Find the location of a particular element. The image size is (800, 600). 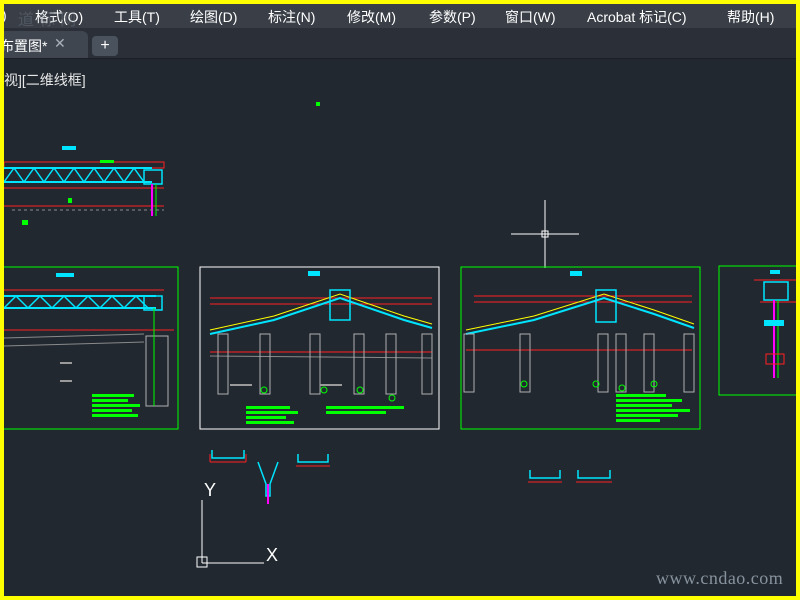

menu-item-dimension: 标注(N) is located at coordinates (291, 17).